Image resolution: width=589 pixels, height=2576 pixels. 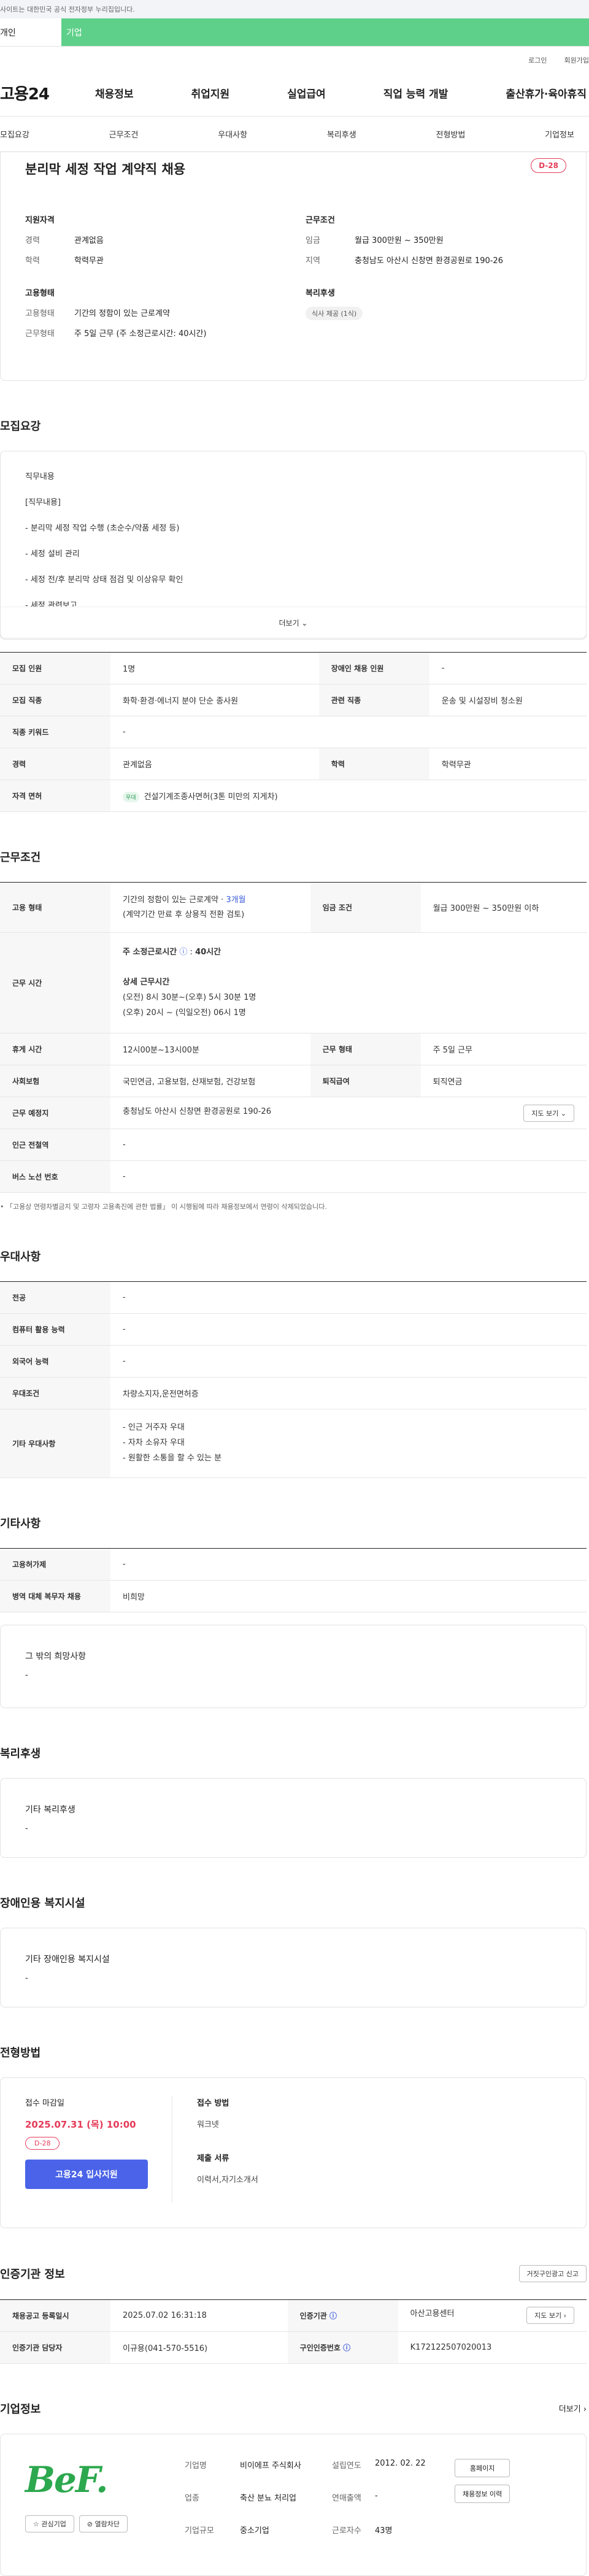 I want to click on login-link: 로그인, so click(x=537, y=60).